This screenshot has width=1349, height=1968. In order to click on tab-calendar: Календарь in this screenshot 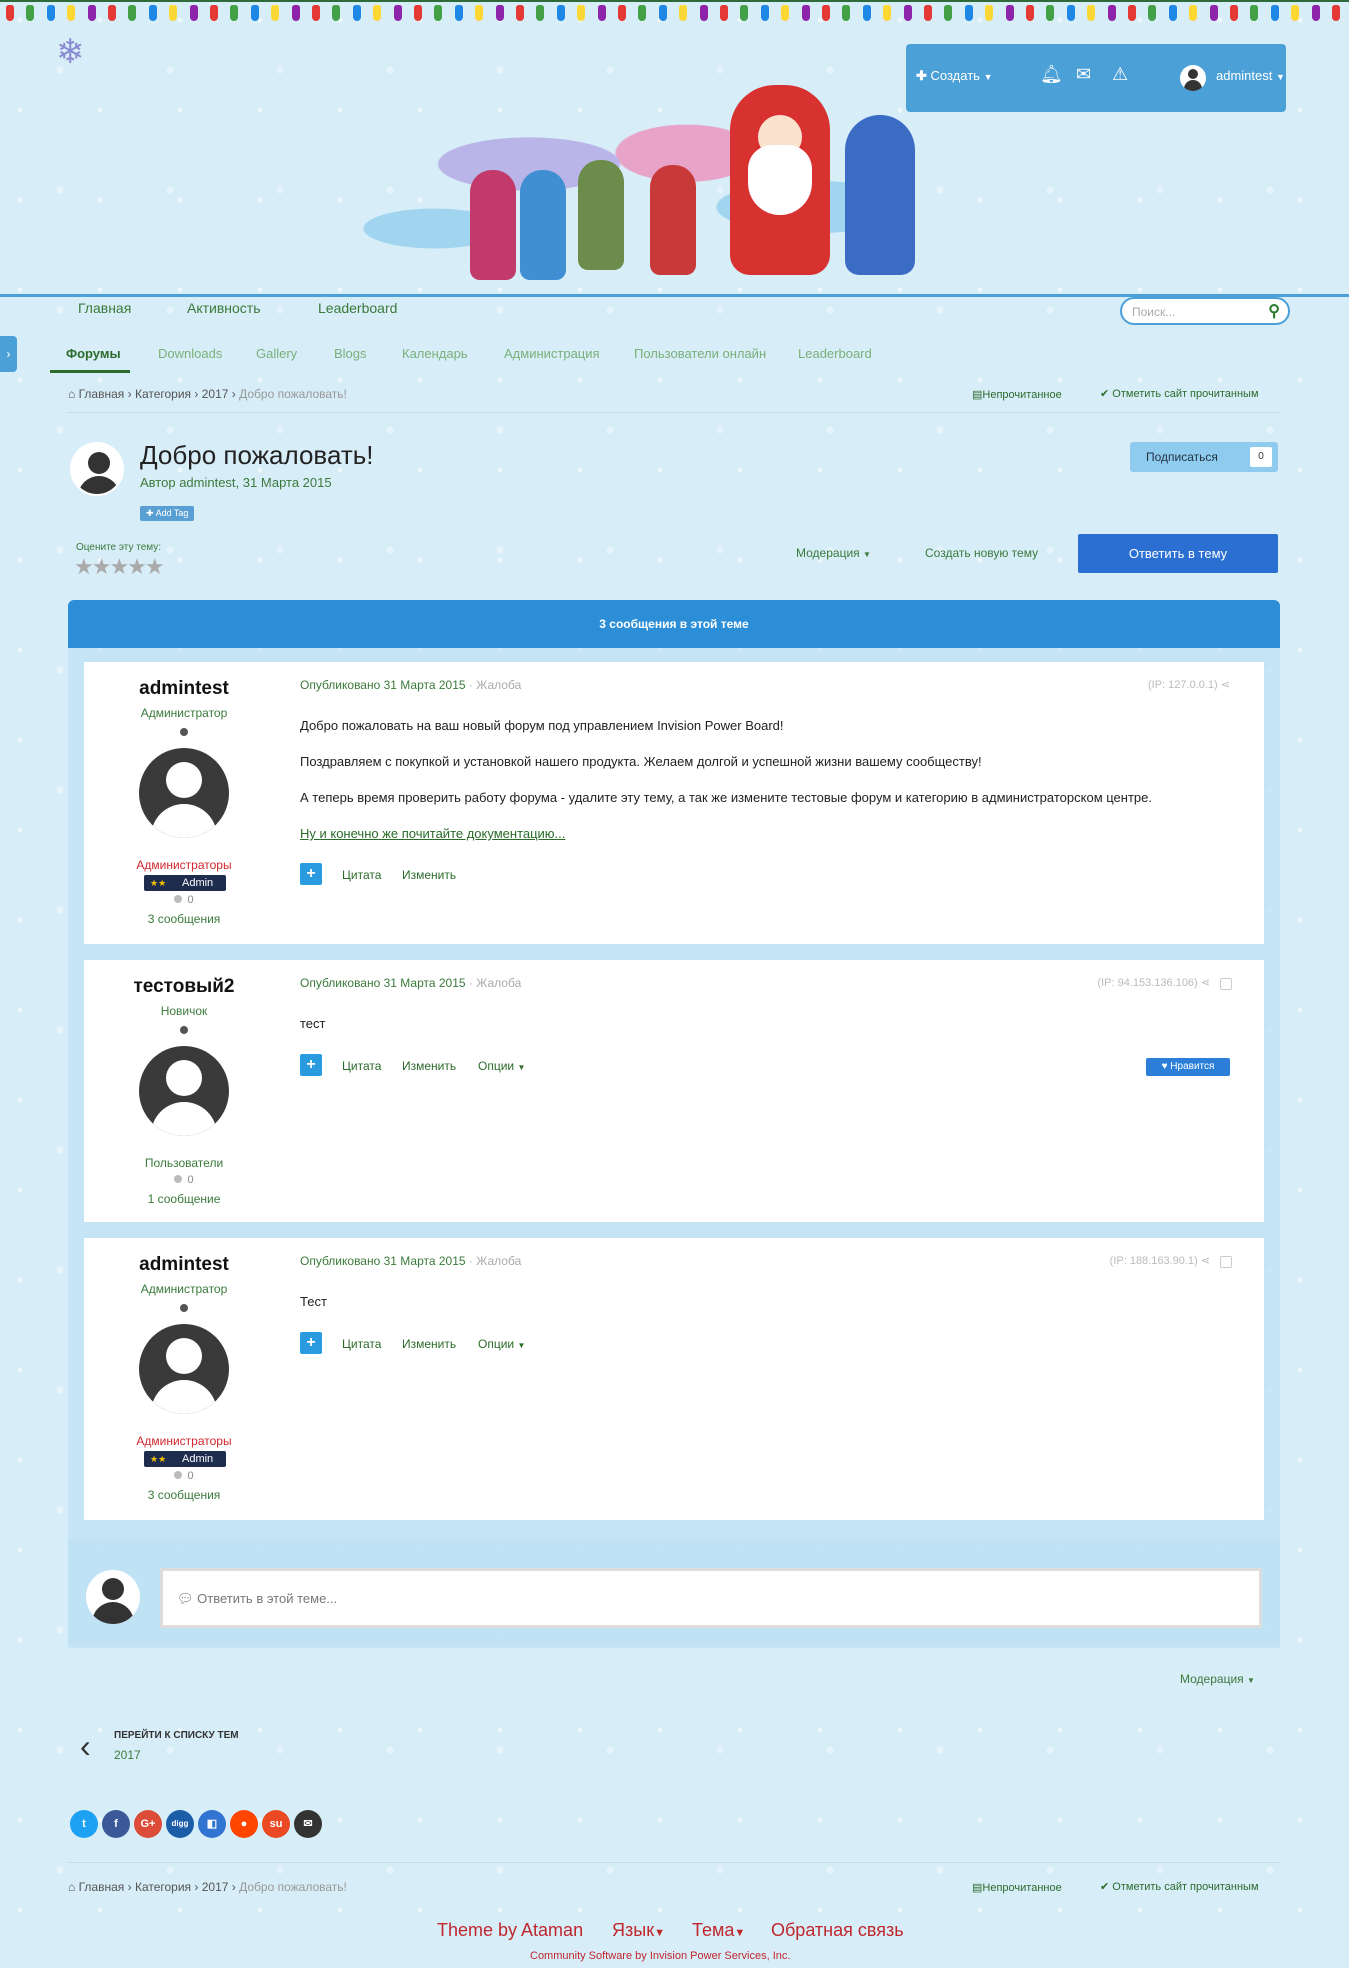, I will do `click(435, 353)`.